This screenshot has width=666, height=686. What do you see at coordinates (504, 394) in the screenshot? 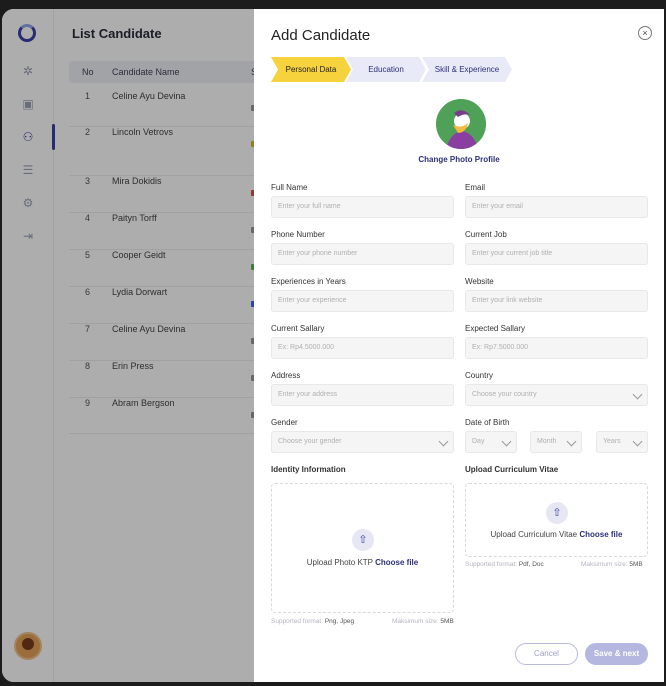
I see `country-select-value: Choose your country` at bounding box center [504, 394].